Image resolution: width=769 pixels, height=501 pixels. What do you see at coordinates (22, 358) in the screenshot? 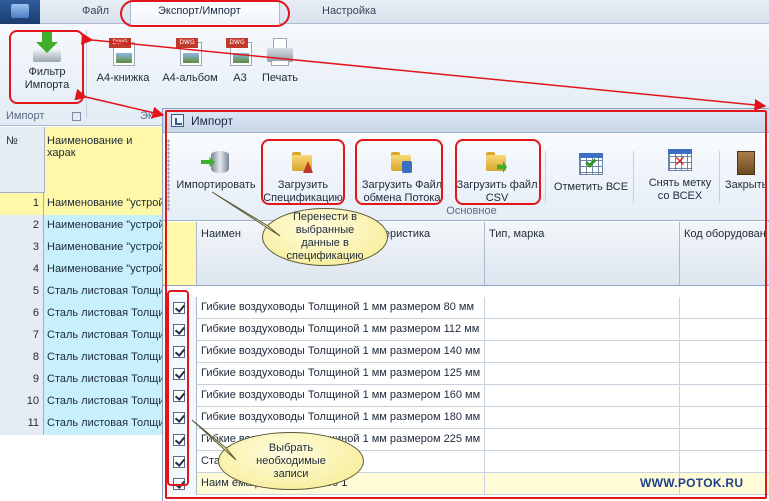
I see `spec-row-number: 8` at bounding box center [22, 358].